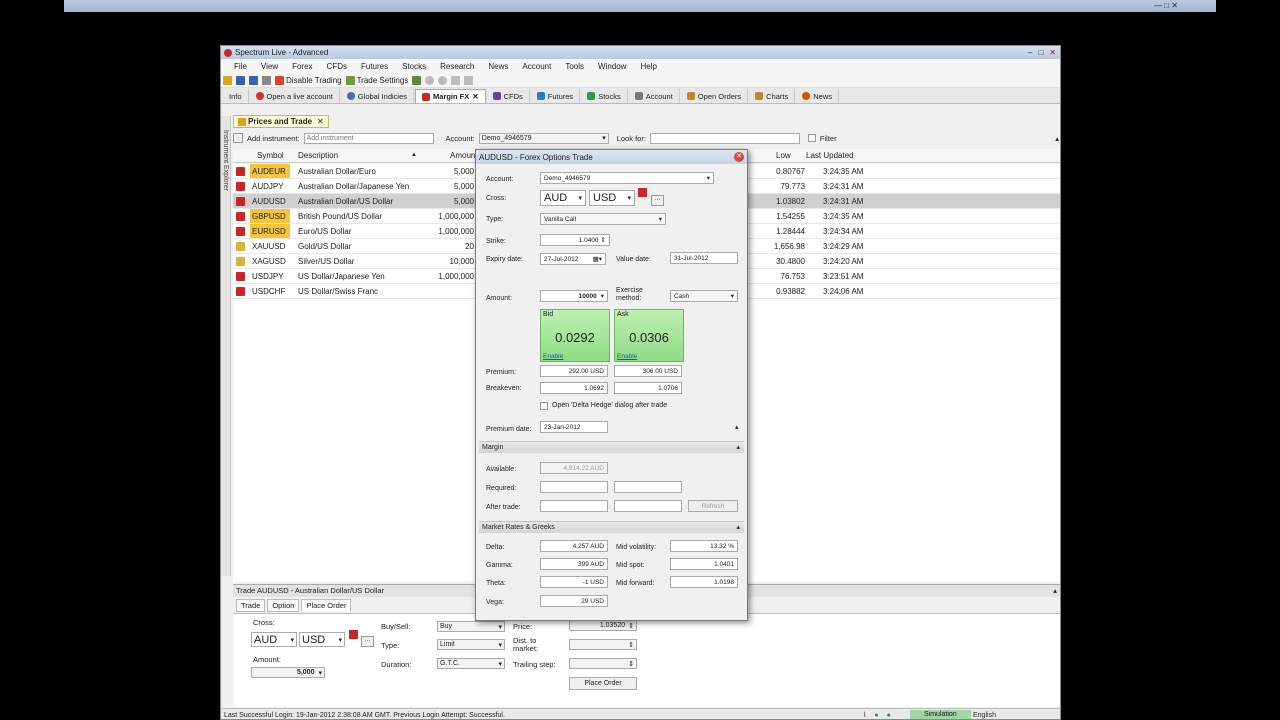 This screenshot has width=1280, height=720. I want to click on col-low: Low, so click(783, 155).